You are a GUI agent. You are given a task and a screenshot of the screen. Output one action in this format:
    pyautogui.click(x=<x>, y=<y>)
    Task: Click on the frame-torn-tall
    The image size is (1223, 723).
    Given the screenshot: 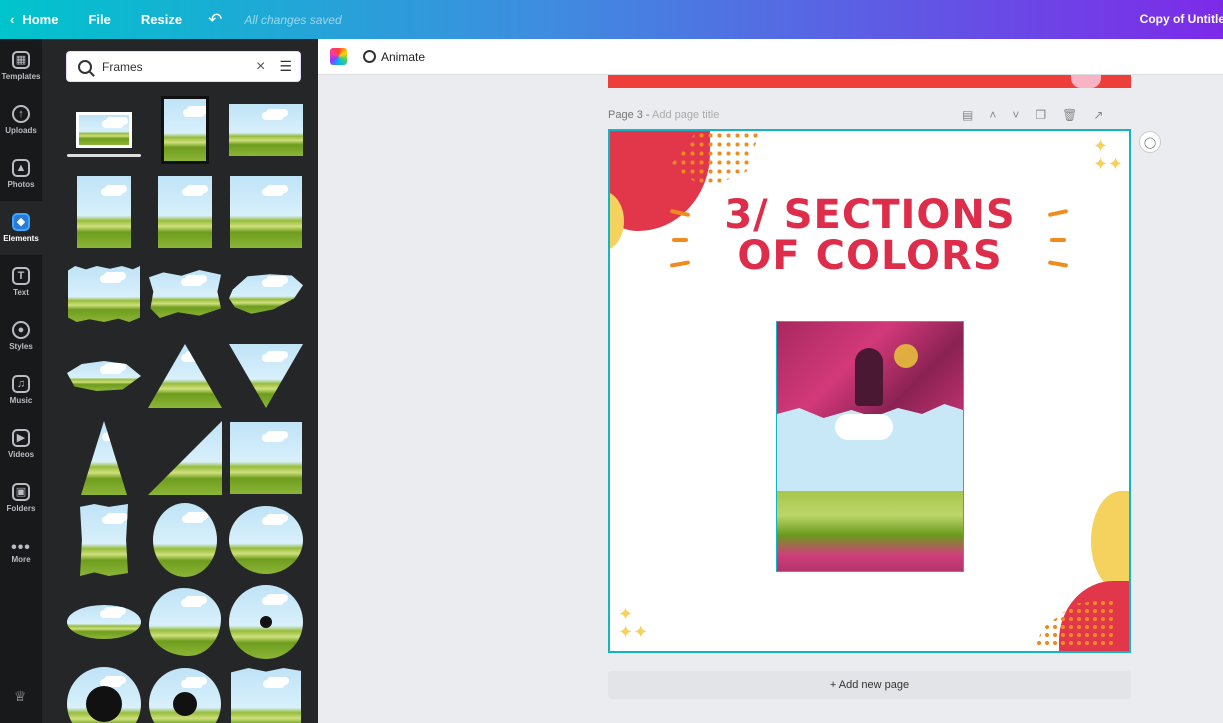 What is the action you would take?
    pyautogui.click(x=104, y=540)
    